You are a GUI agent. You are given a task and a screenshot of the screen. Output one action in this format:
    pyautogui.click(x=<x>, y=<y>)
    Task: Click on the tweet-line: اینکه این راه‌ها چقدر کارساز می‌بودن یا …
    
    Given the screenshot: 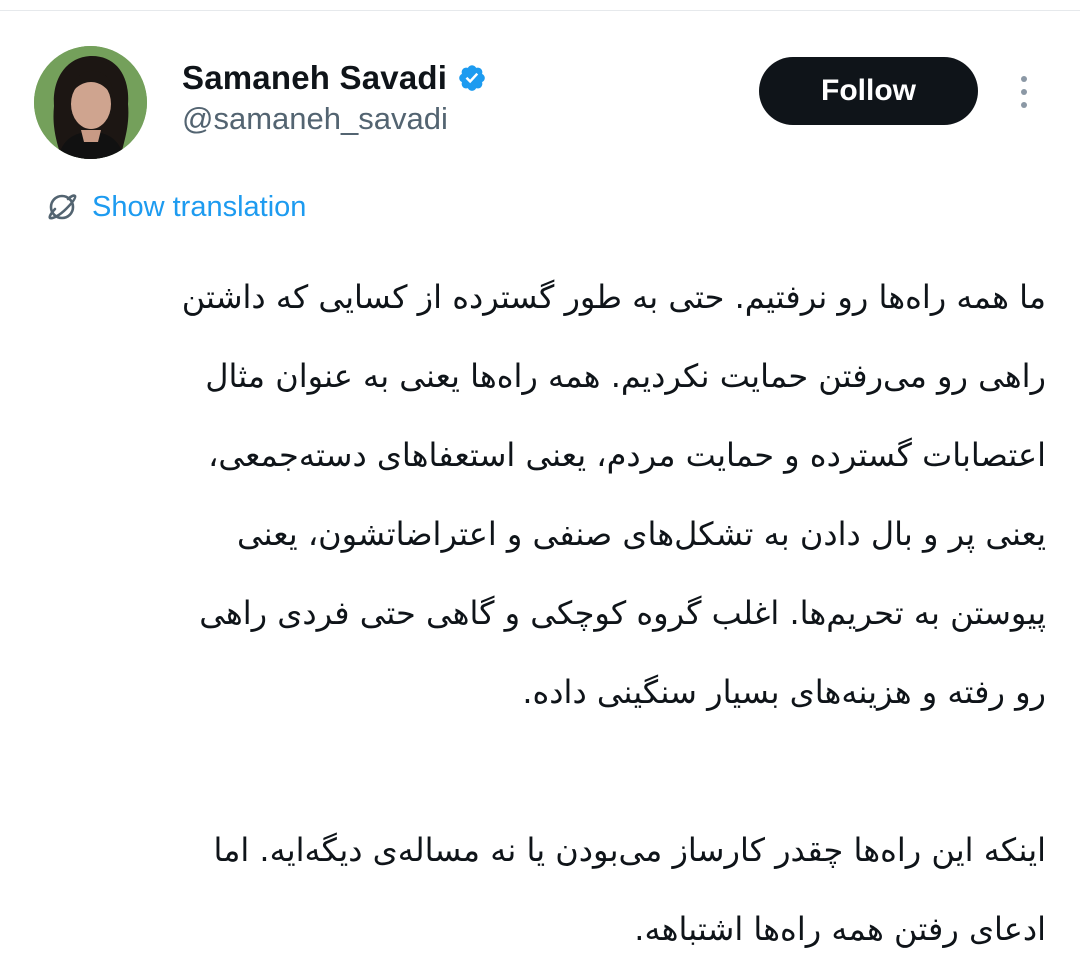 What is the action you would take?
    pyautogui.click(x=629, y=850)
    